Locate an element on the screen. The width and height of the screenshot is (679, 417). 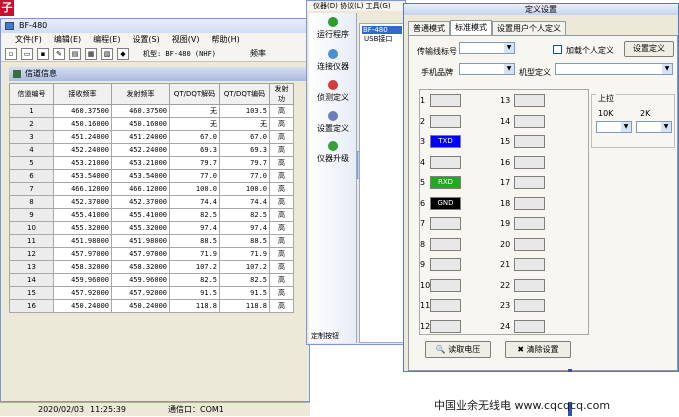
menu-edit: 编辑(E) is located at coordinates (67, 39).